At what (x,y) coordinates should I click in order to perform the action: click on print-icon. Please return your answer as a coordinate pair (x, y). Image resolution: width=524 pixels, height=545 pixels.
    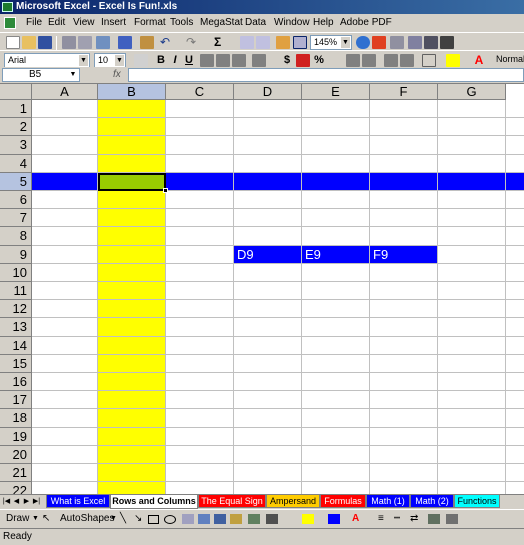
    Looking at the image, I should click on (69, 42).